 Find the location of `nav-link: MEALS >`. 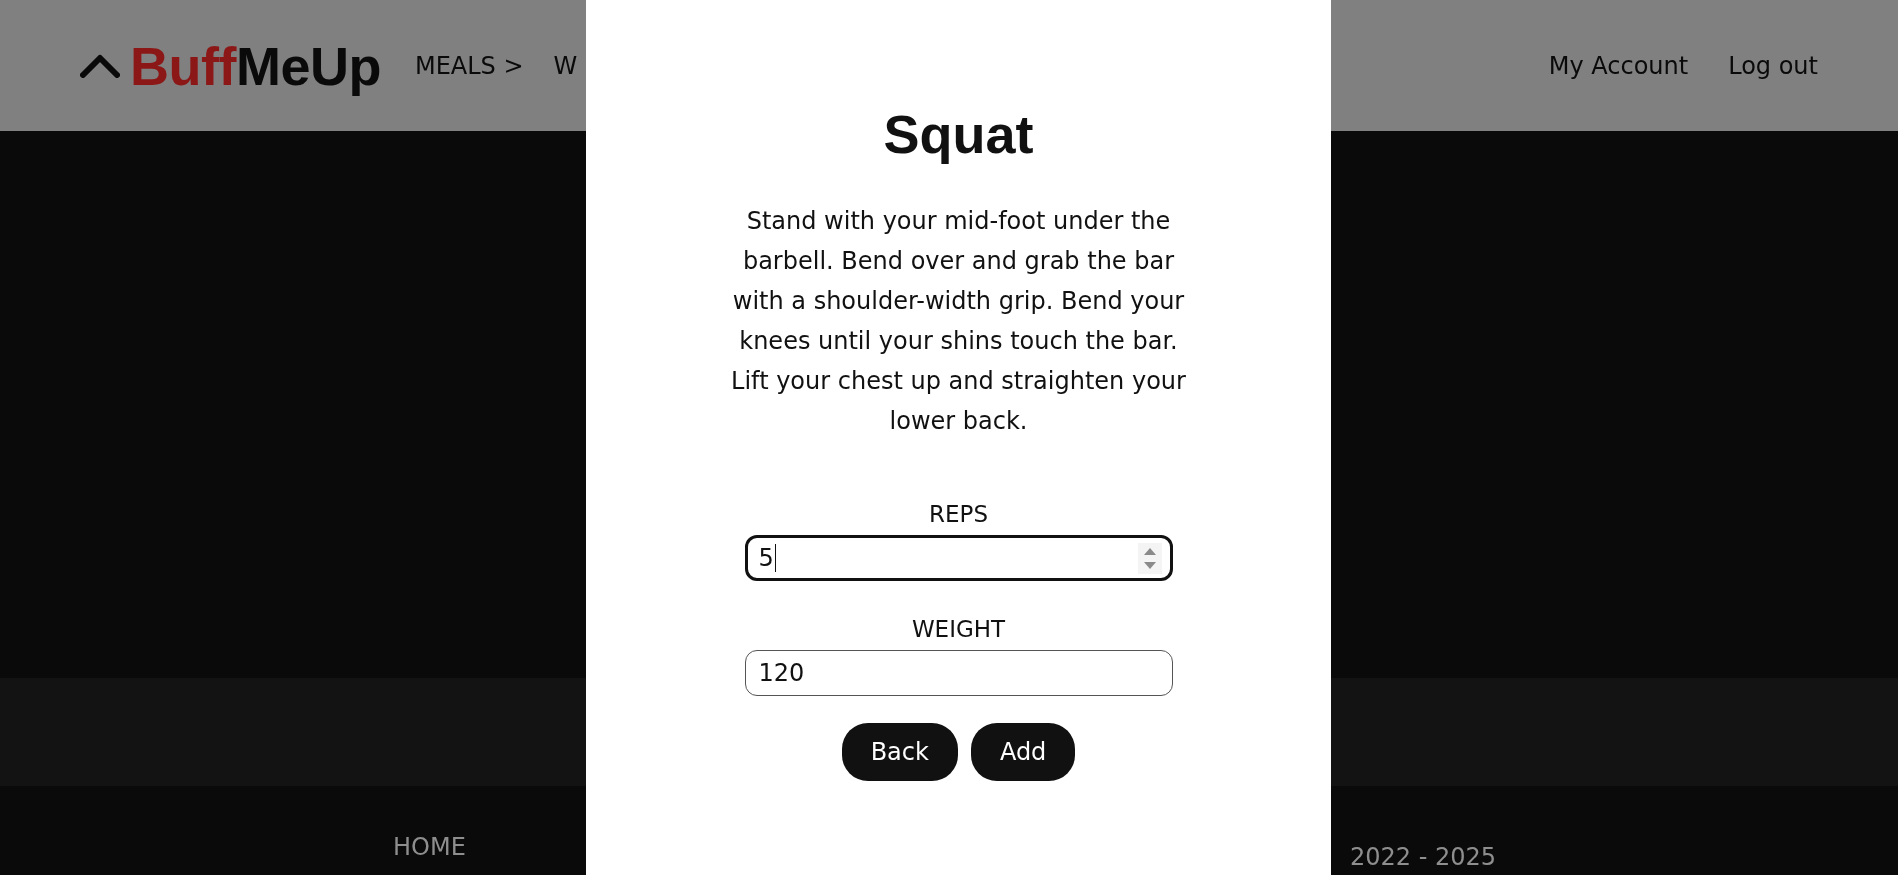

nav-link: MEALS > is located at coordinates (469, 65).